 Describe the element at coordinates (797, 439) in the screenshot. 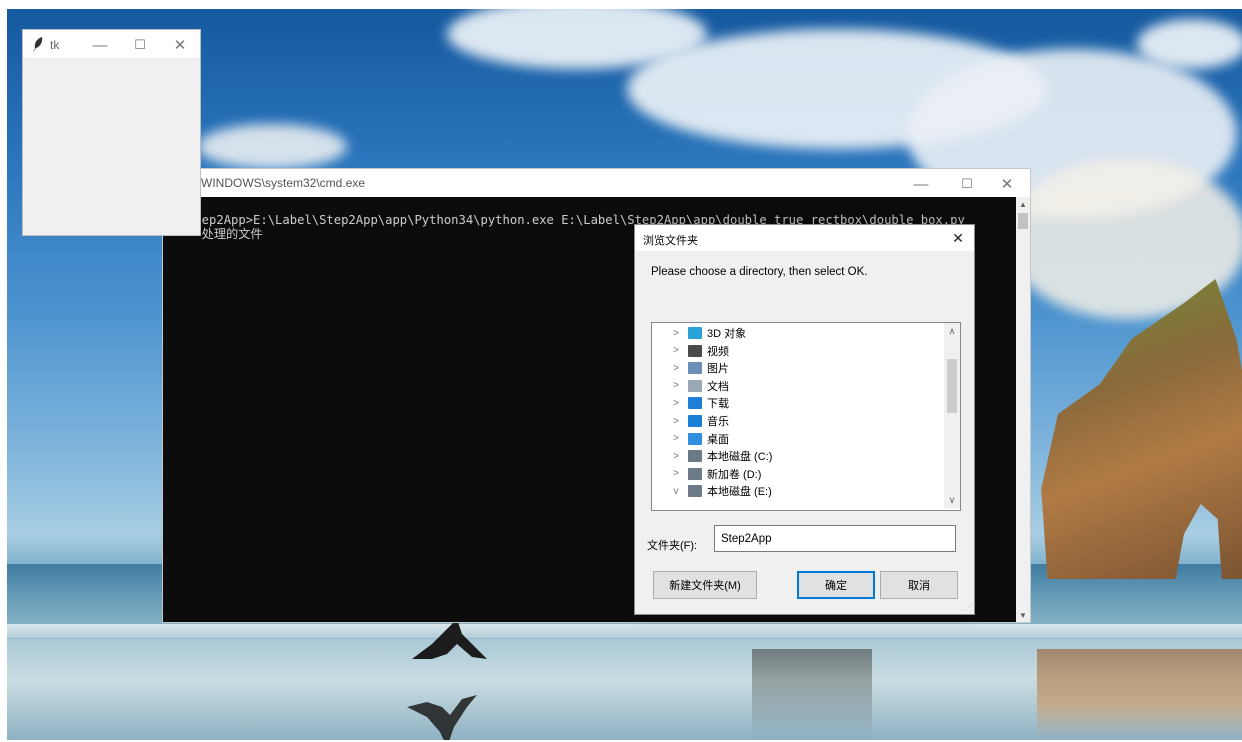

I see `tree-item: > 桌面` at that location.